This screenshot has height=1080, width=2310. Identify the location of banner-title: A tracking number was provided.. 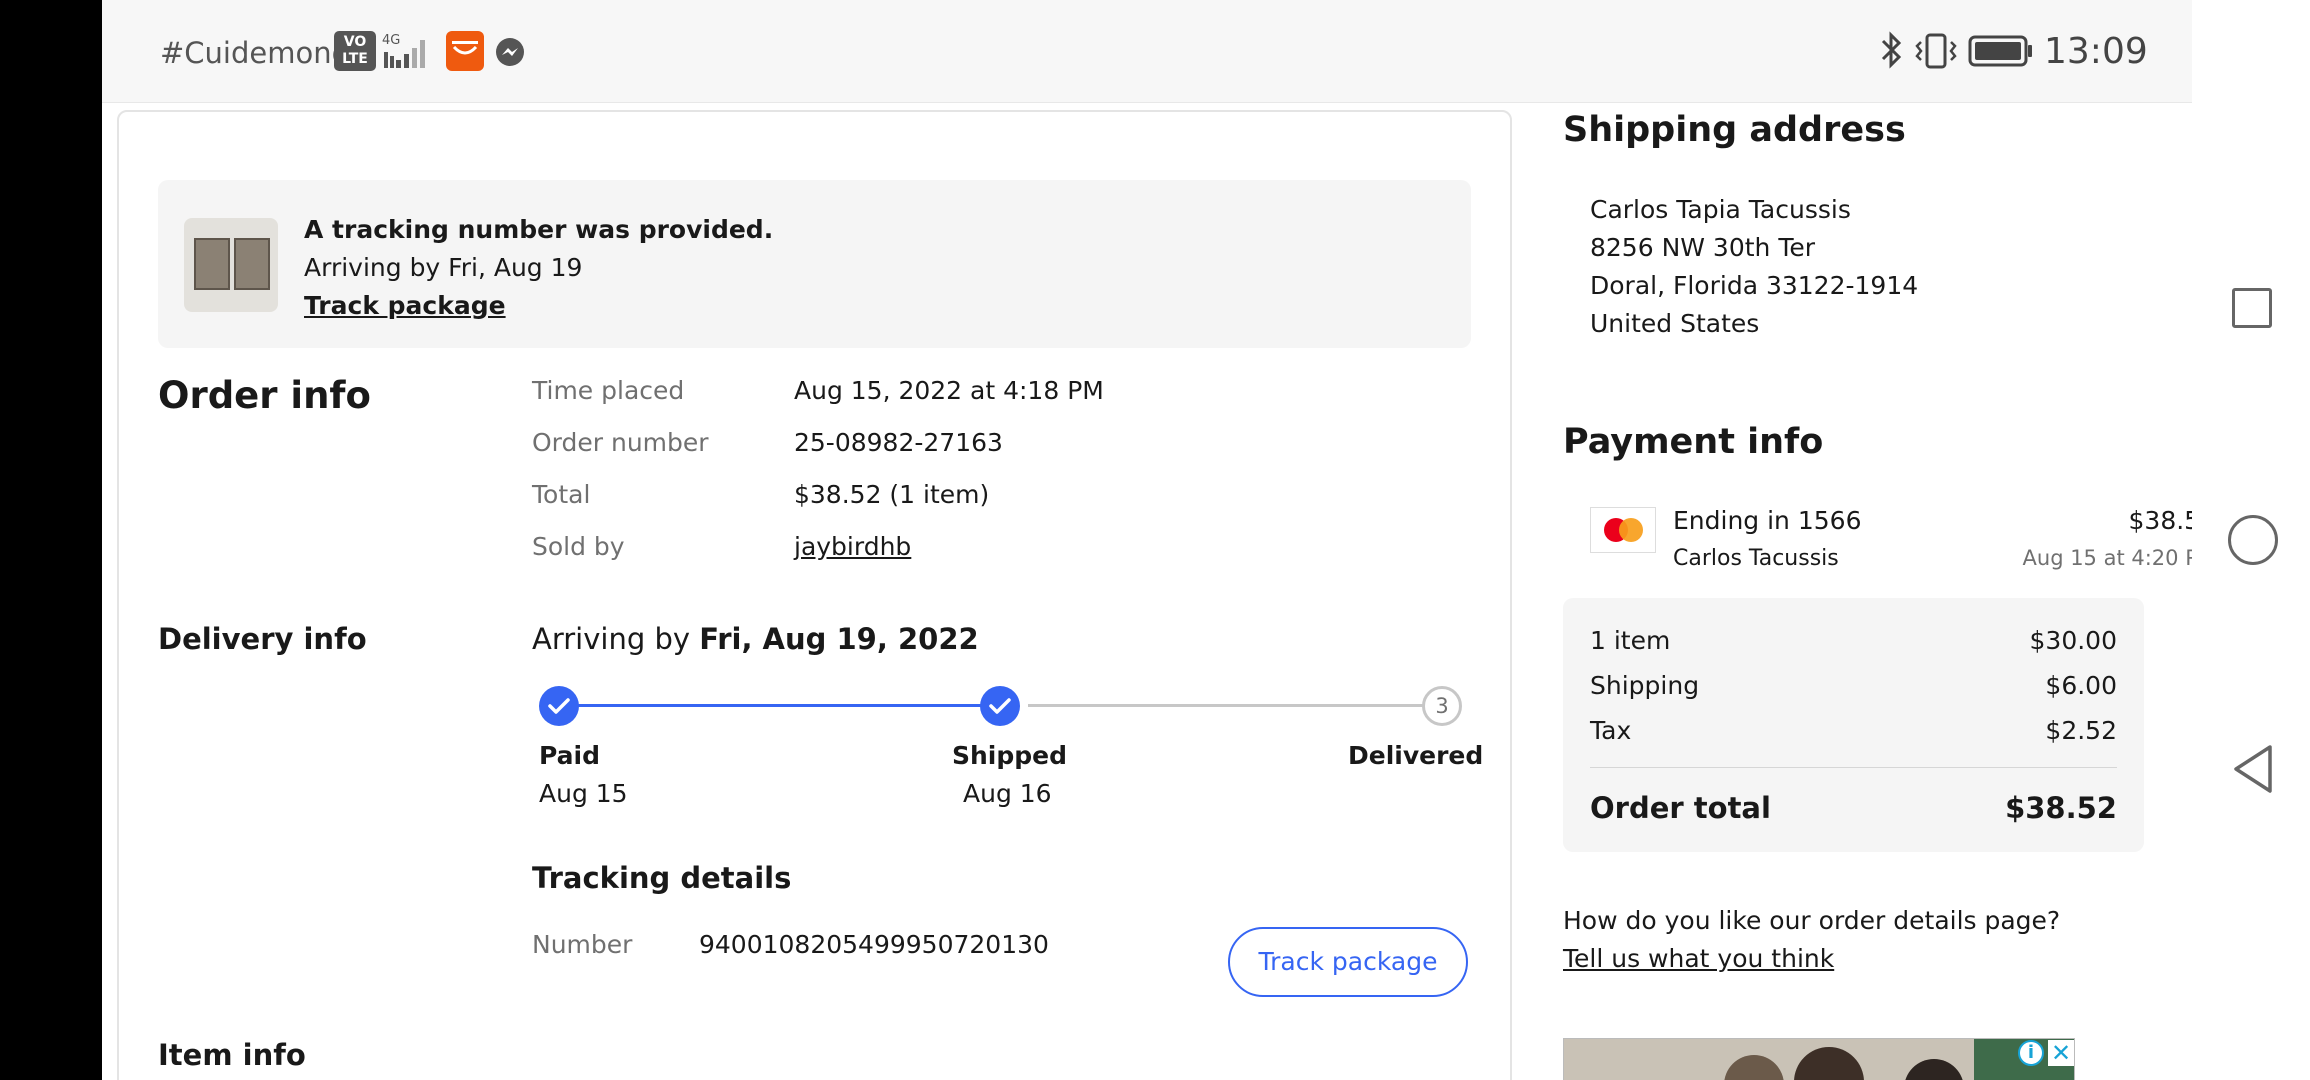
(539, 229).